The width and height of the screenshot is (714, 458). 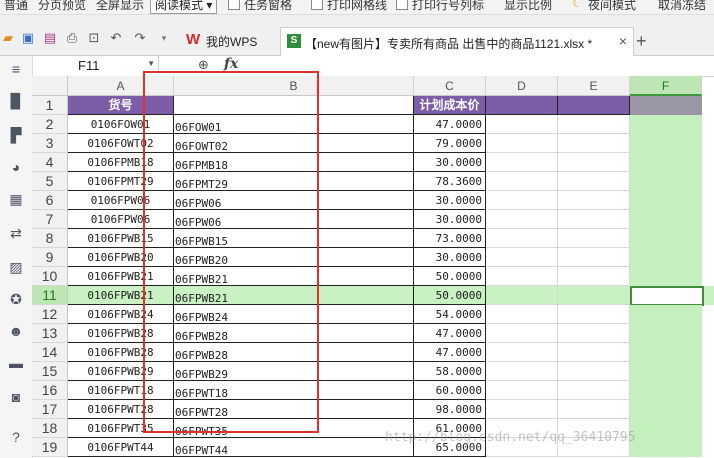 What do you see at coordinates (96, 65) in the screenshot?
I see `name-box: F11 ▼` at bounding box center [96, 65].